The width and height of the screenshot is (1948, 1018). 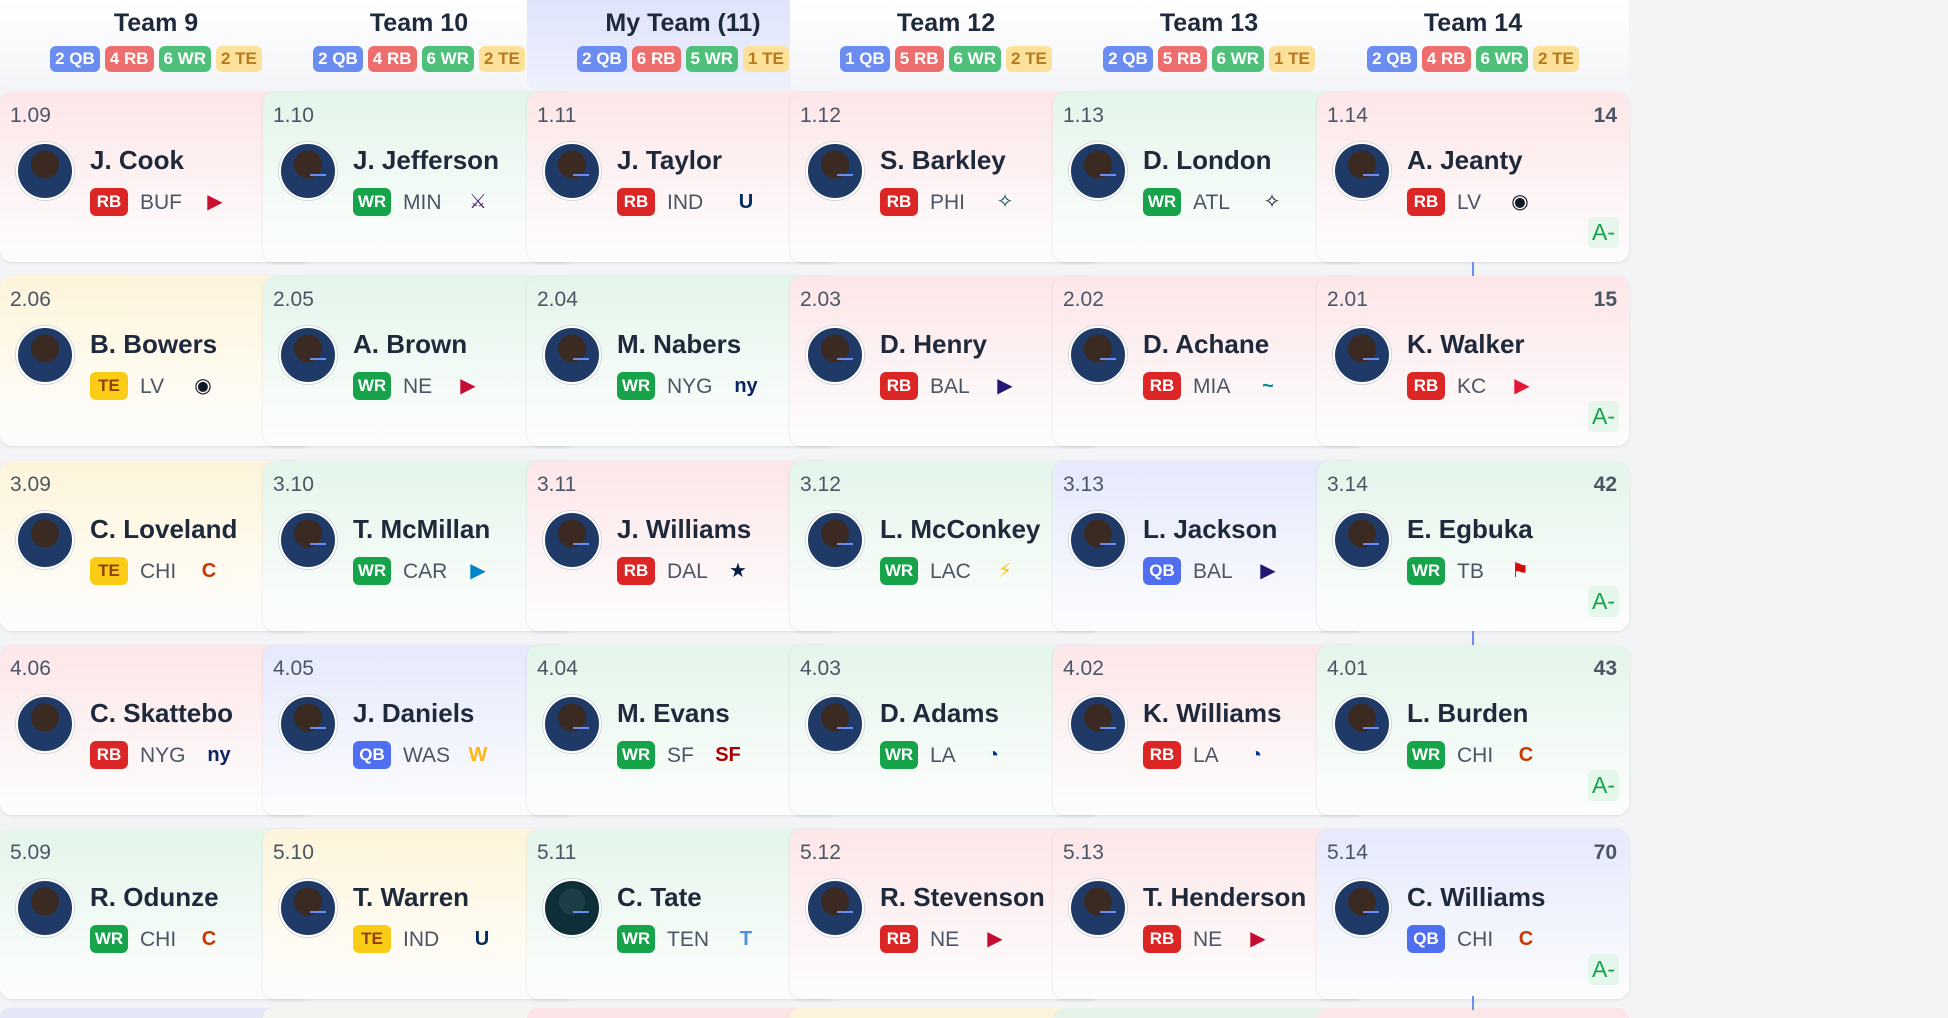 What do you see at coordinates (1083, 852) in the screenshot?
I see `pick-number: 5.13` at bounding box center [1083, 852].